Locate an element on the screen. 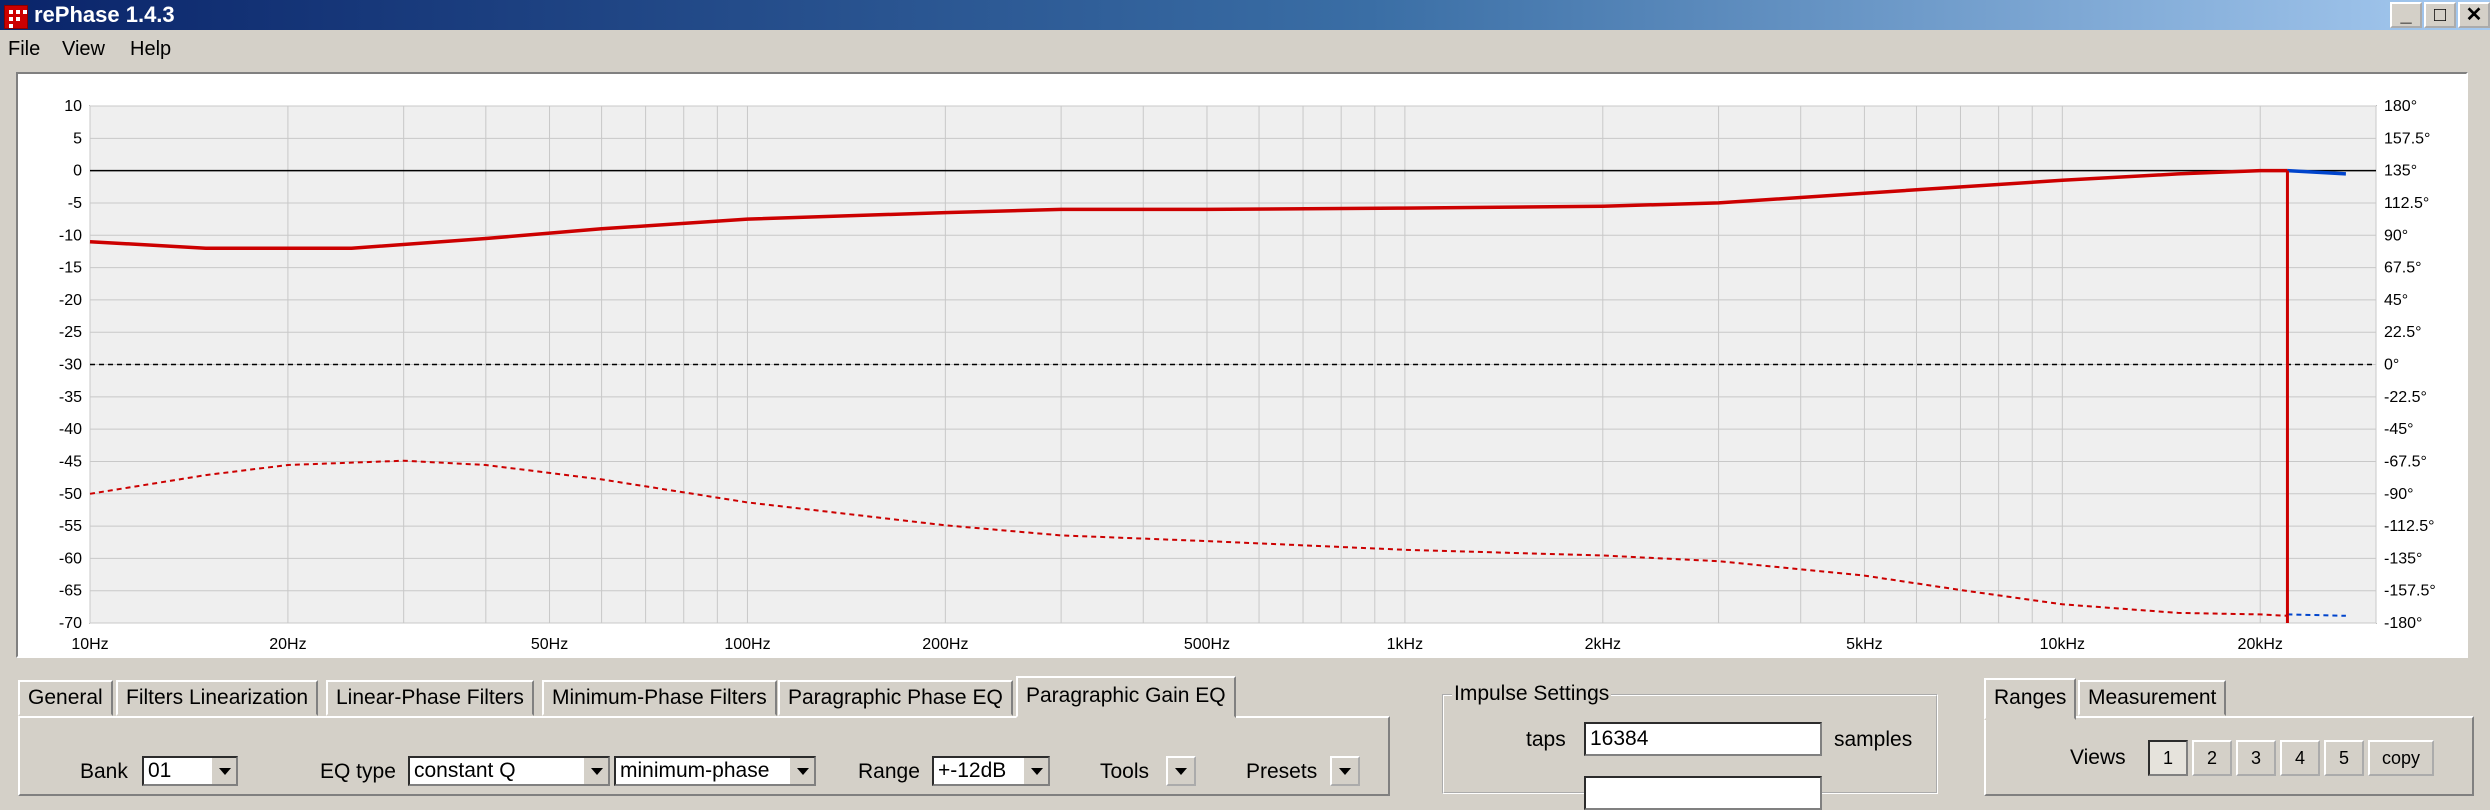 This screenshot has height=810, width=2490. impulse-settings-title: Impulse Settings is located at coordinates (1532, 694).